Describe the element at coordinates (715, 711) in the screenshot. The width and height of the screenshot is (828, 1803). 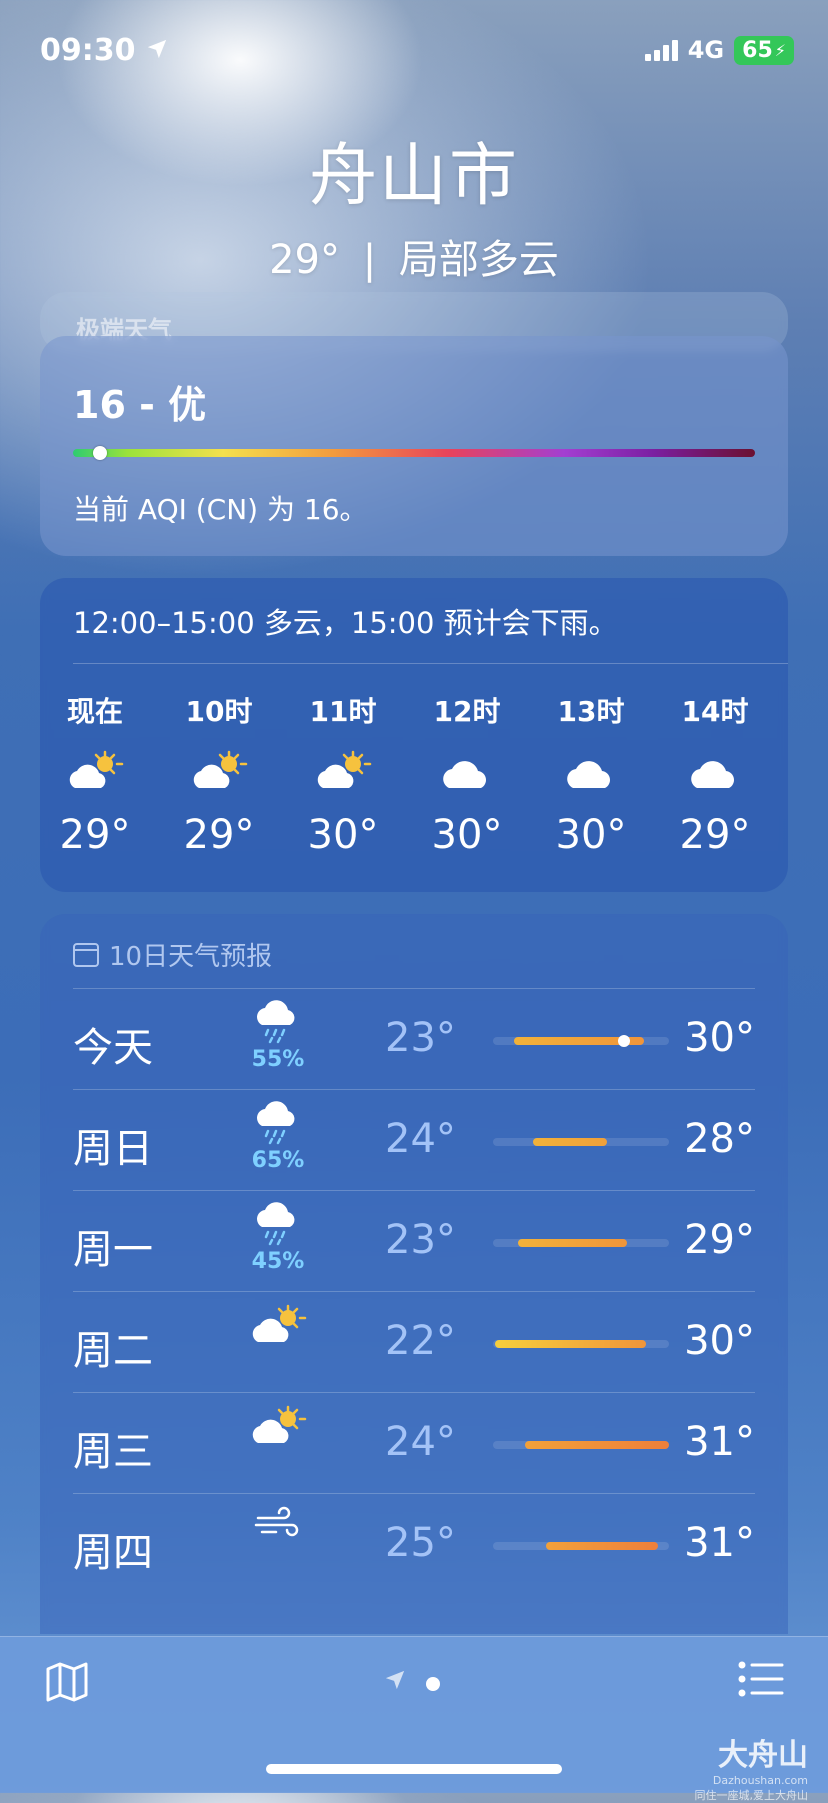
I see `hour-label: 14时` at that location.